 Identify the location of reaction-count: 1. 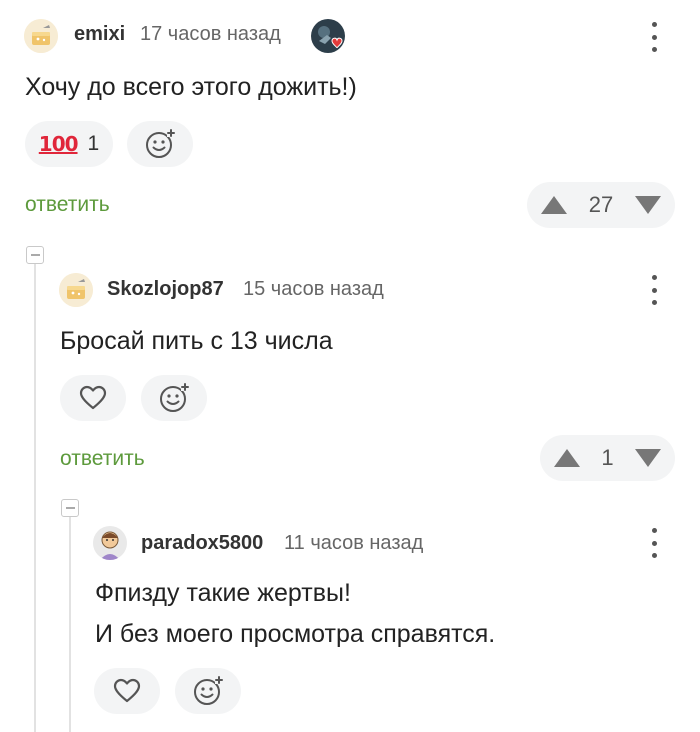
(93, 143).